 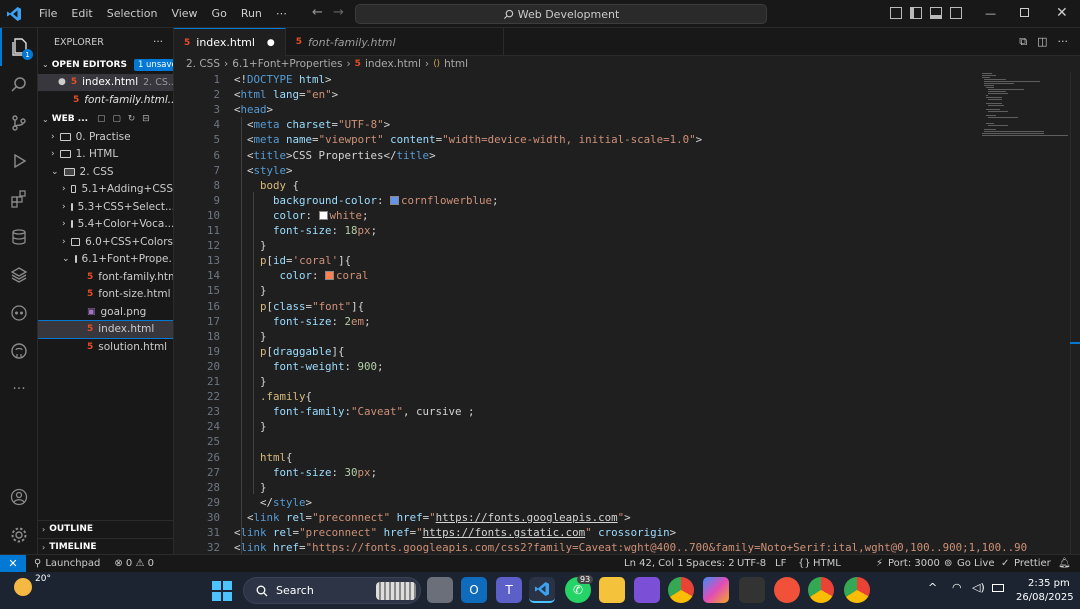 I want to click on tree-file: ▣ goal.png, so click(x=105, y=312).